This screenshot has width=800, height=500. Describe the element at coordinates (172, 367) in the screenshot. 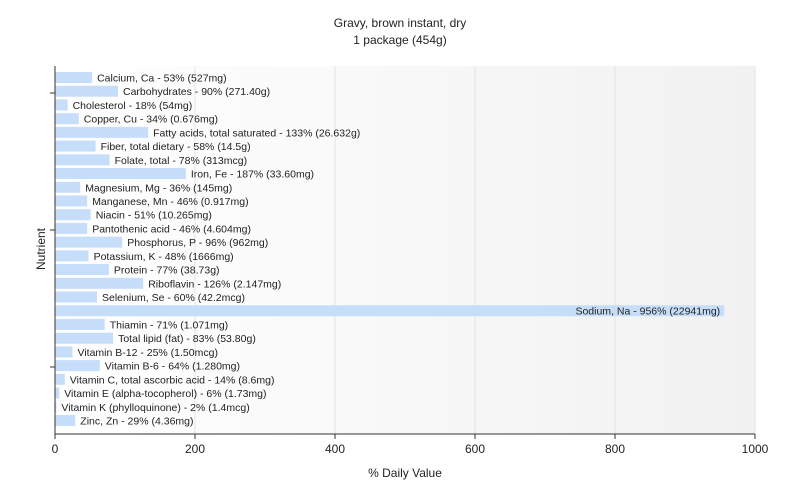

I see `bar-label: Vitamin B-6 - 64% (1.280mg)` at that location.